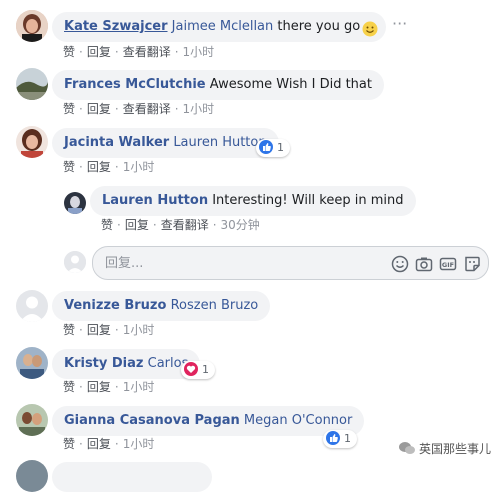 This screenshot has width=497, height=492. I want to click on watermark: 英国那些事儿, so click(444, 449).